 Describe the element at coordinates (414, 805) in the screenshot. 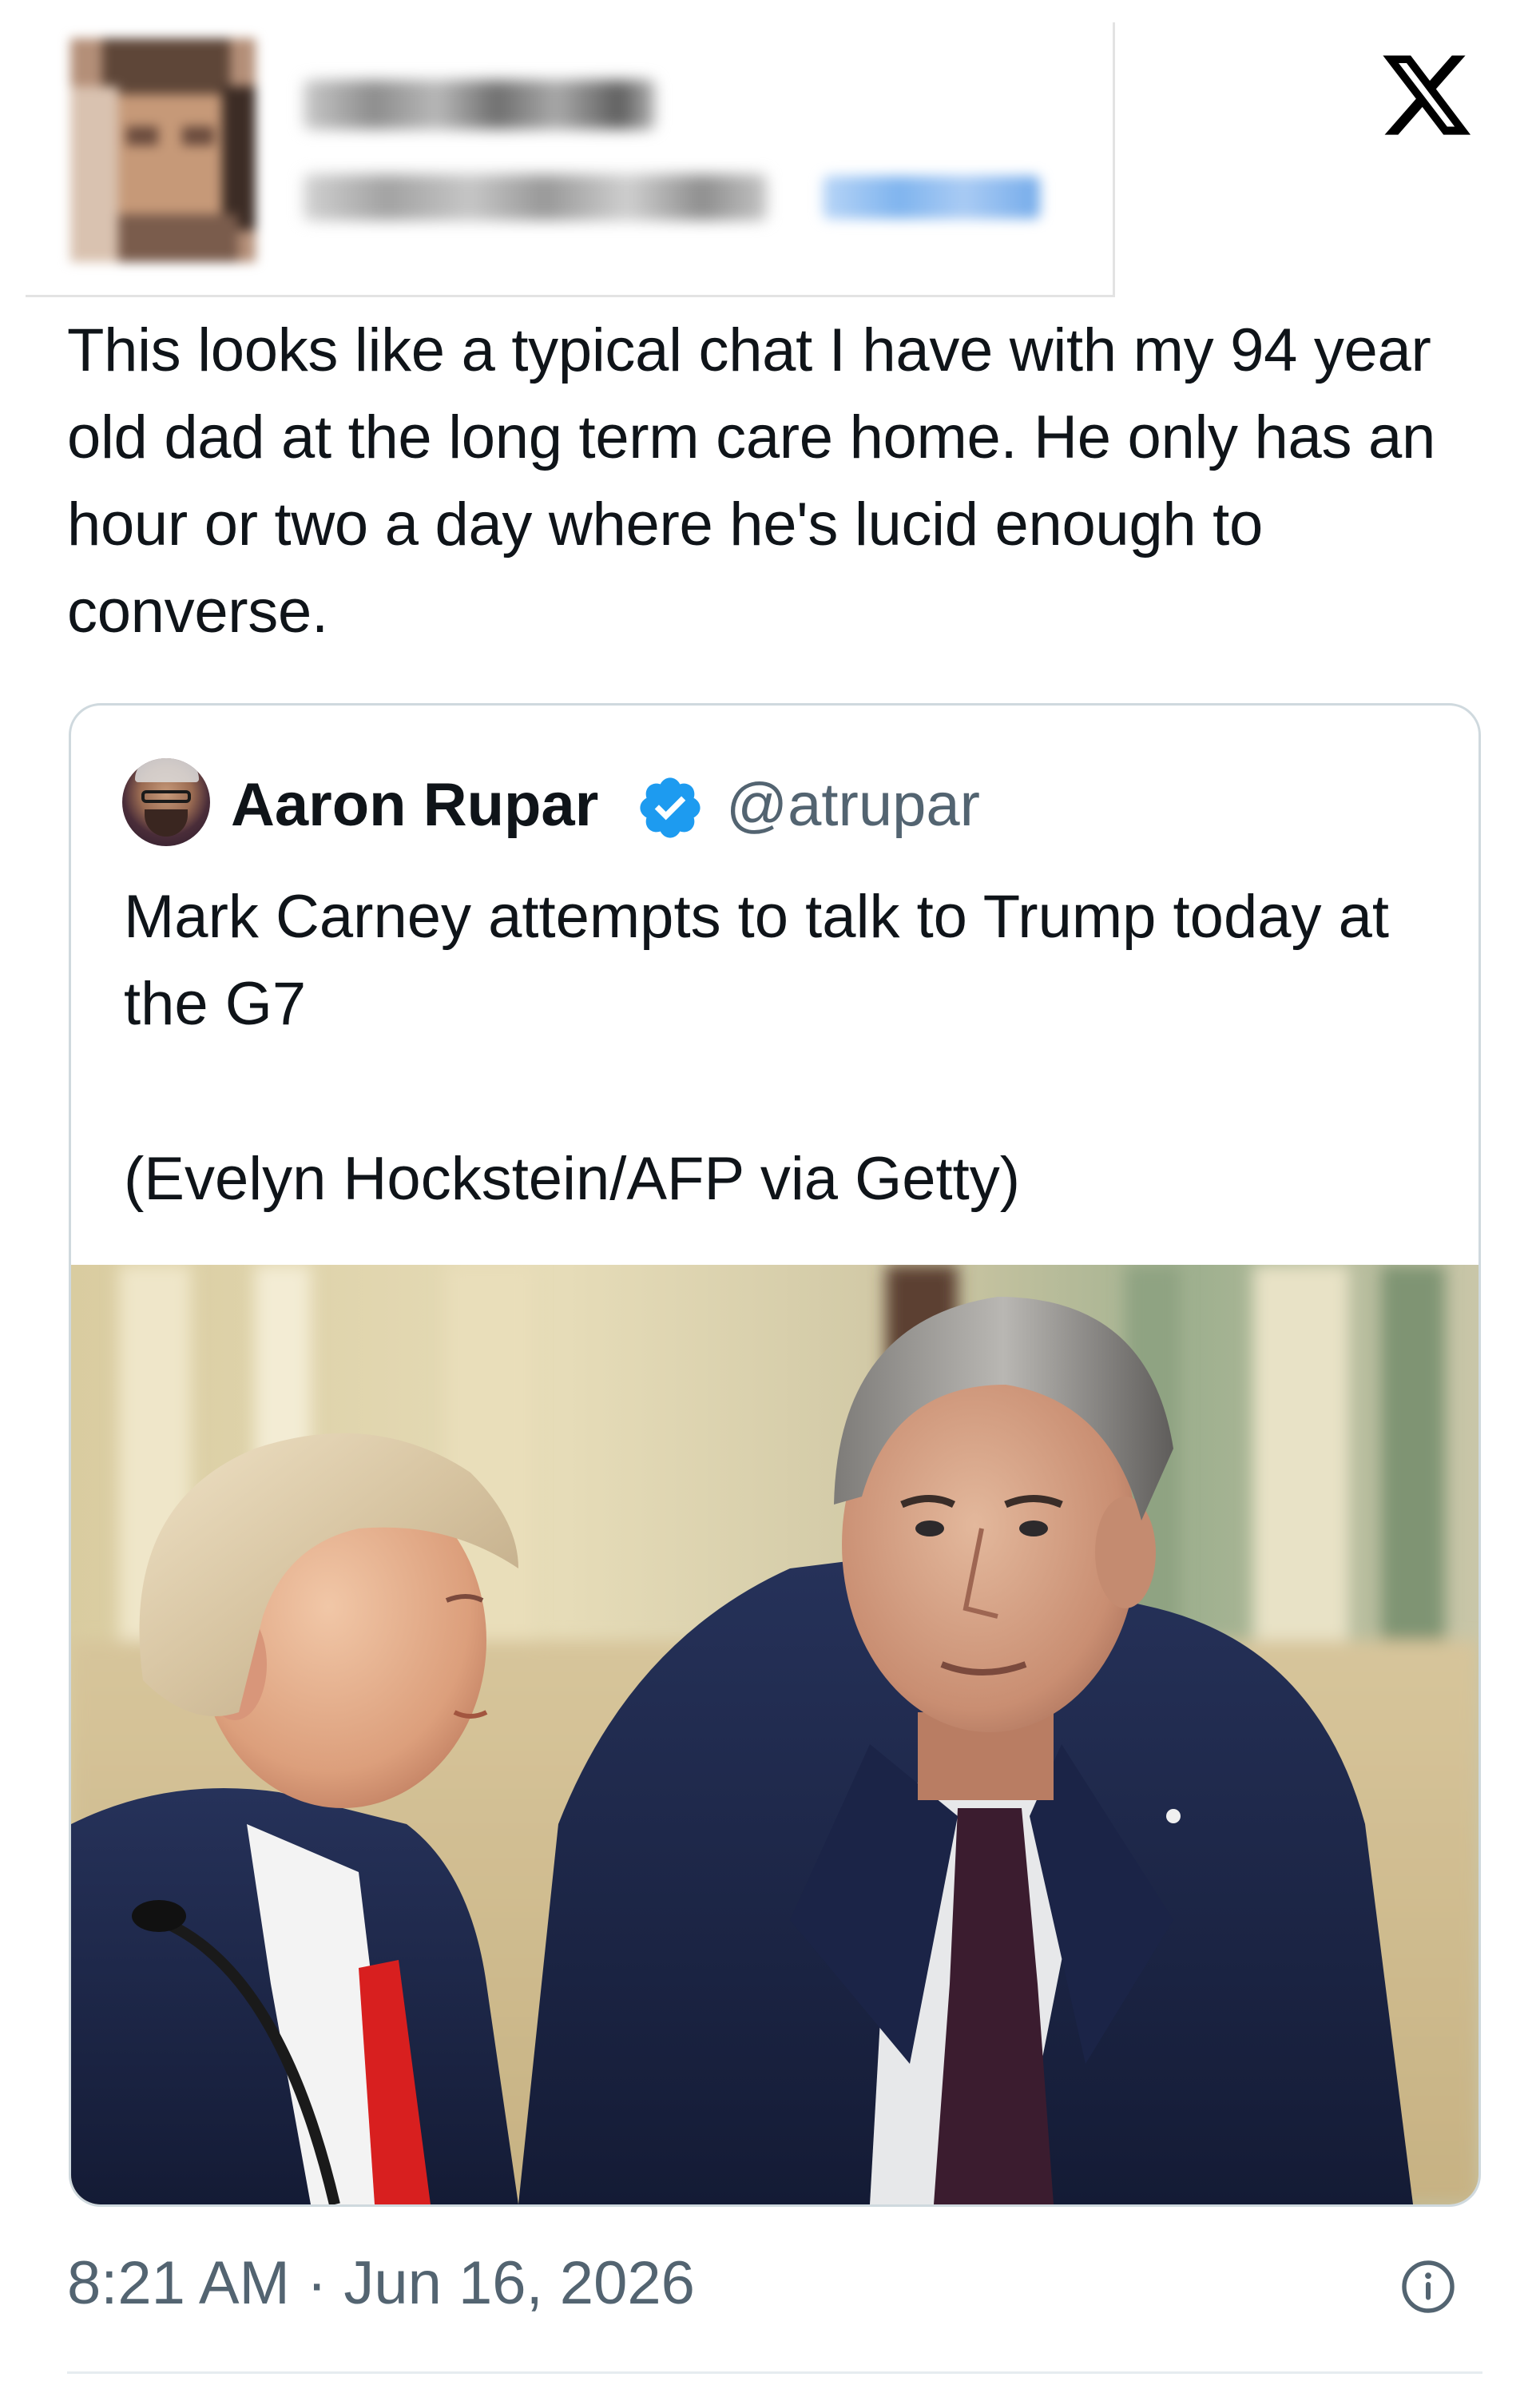

I see `quoted-author-name: Aaron Rupar` at that location.